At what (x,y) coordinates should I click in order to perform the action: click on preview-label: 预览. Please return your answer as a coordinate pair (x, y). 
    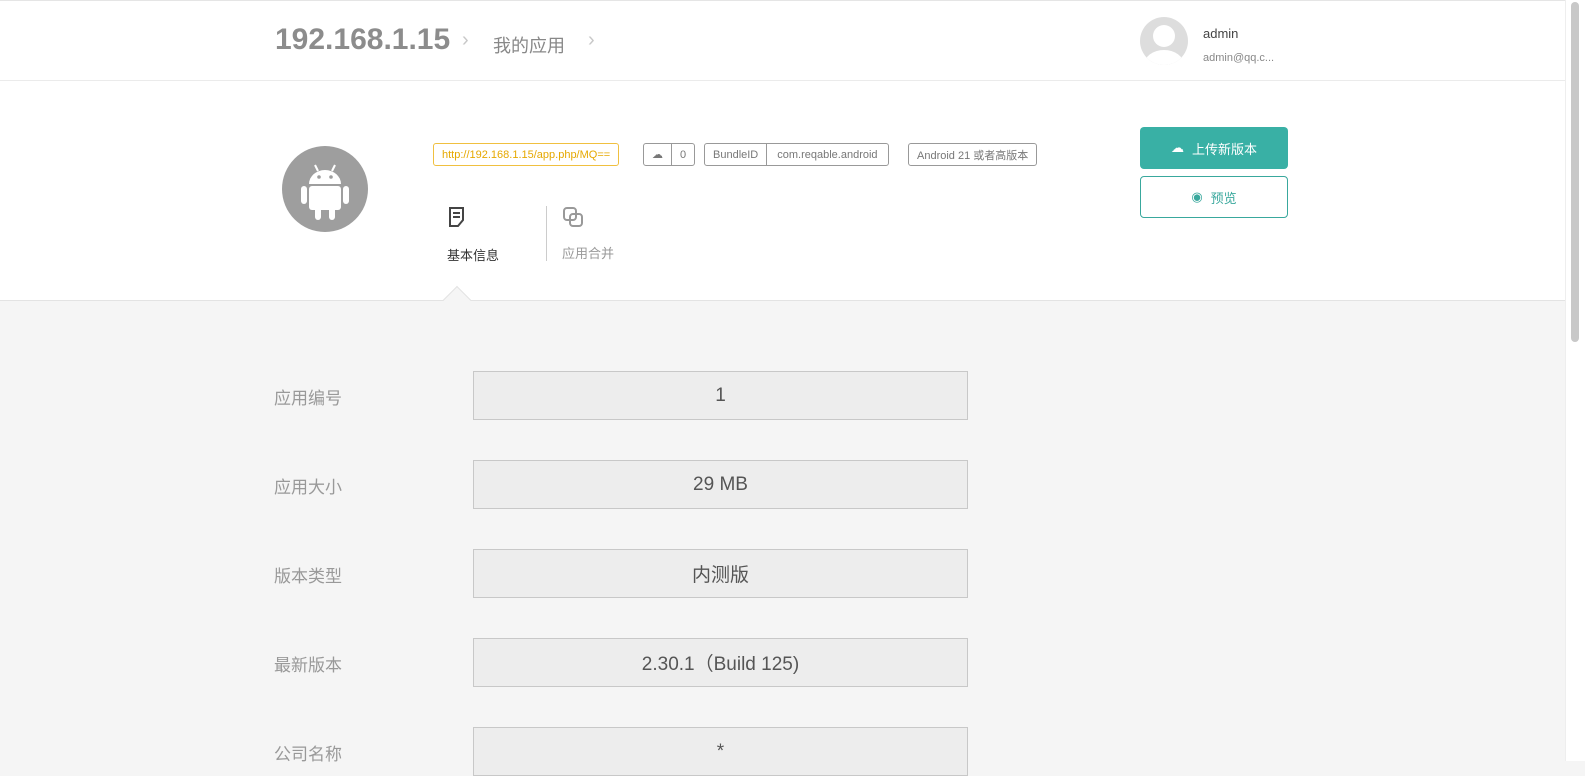
    Looking at the image, I should click on (1223, 198).